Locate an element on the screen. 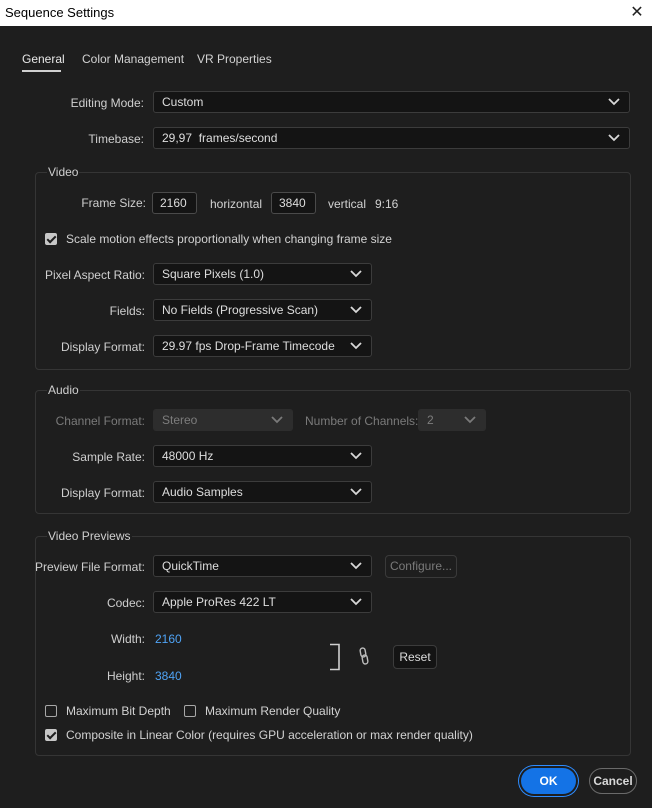 The height and width of the screenshot is (808, 652). active-tab-indicator is located at coordinates (41, 71).